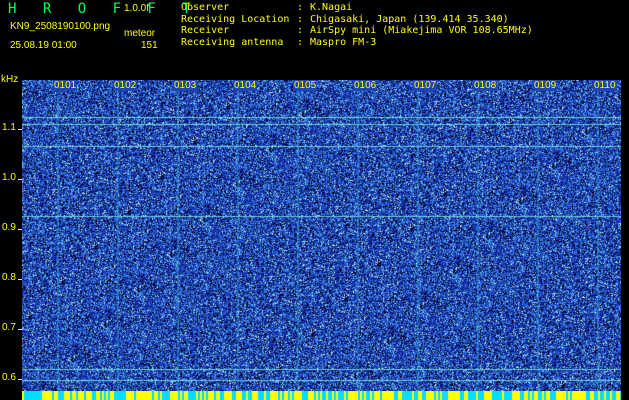 This screenshot has height=400, width=629. I want to click on right-border, so click(625, 233).